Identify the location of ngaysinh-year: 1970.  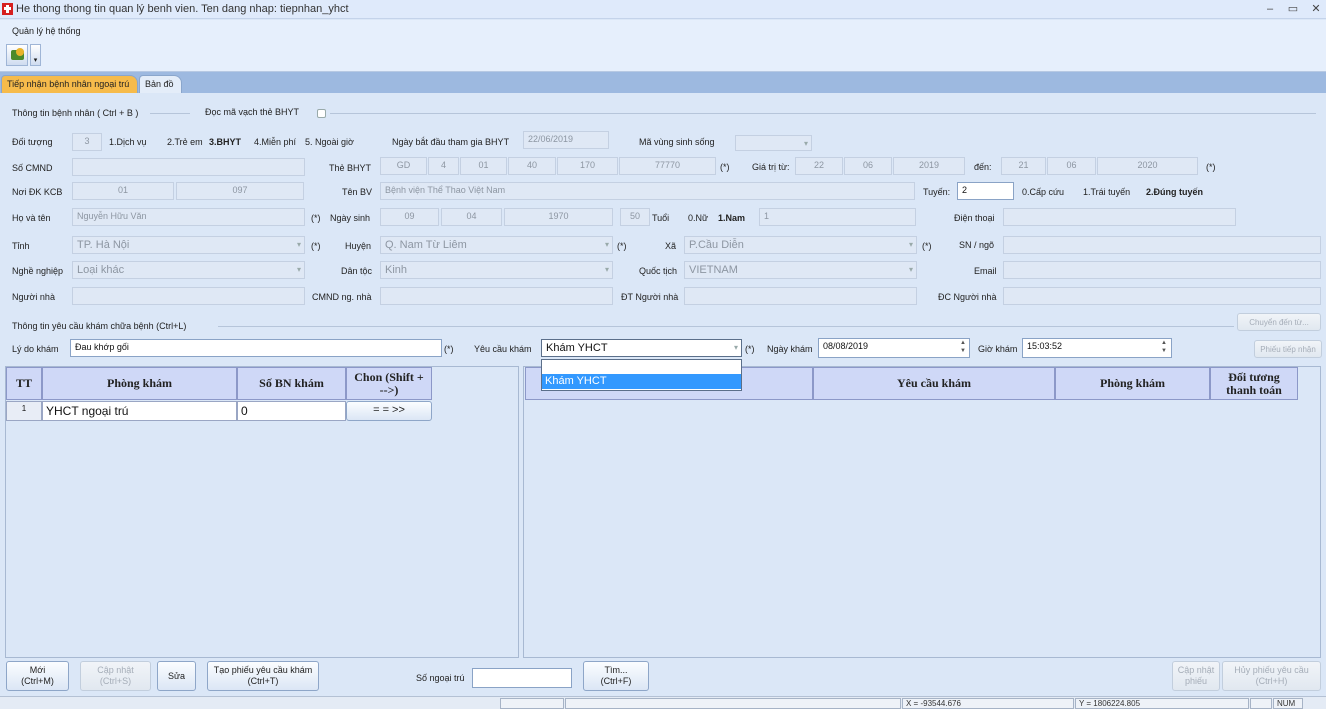
(558, 217).